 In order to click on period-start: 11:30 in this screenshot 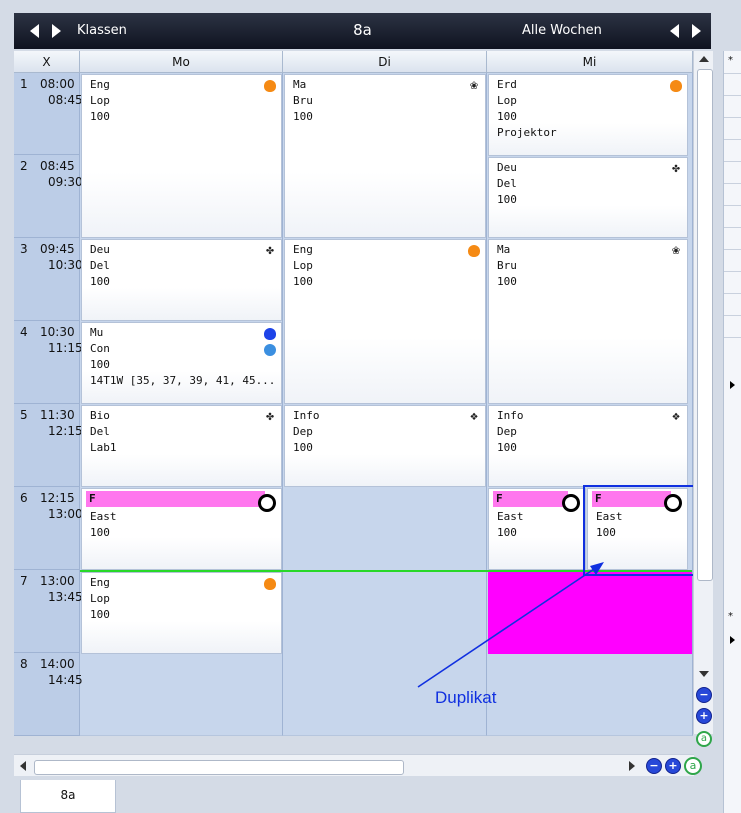, I will do `click(57, 415)`.